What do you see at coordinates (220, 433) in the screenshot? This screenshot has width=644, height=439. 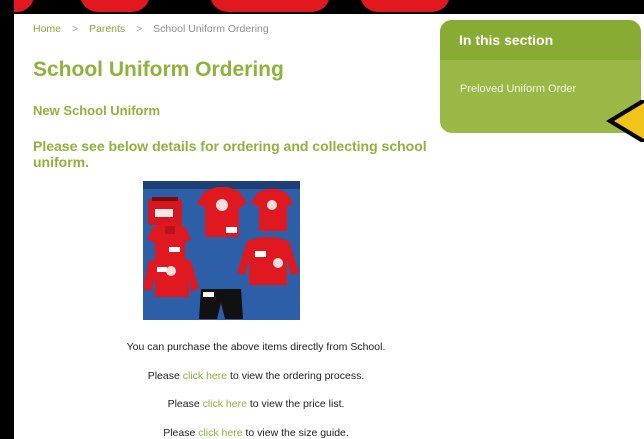 I see `size-guide-link: click here` at bounding box center [220, 433].